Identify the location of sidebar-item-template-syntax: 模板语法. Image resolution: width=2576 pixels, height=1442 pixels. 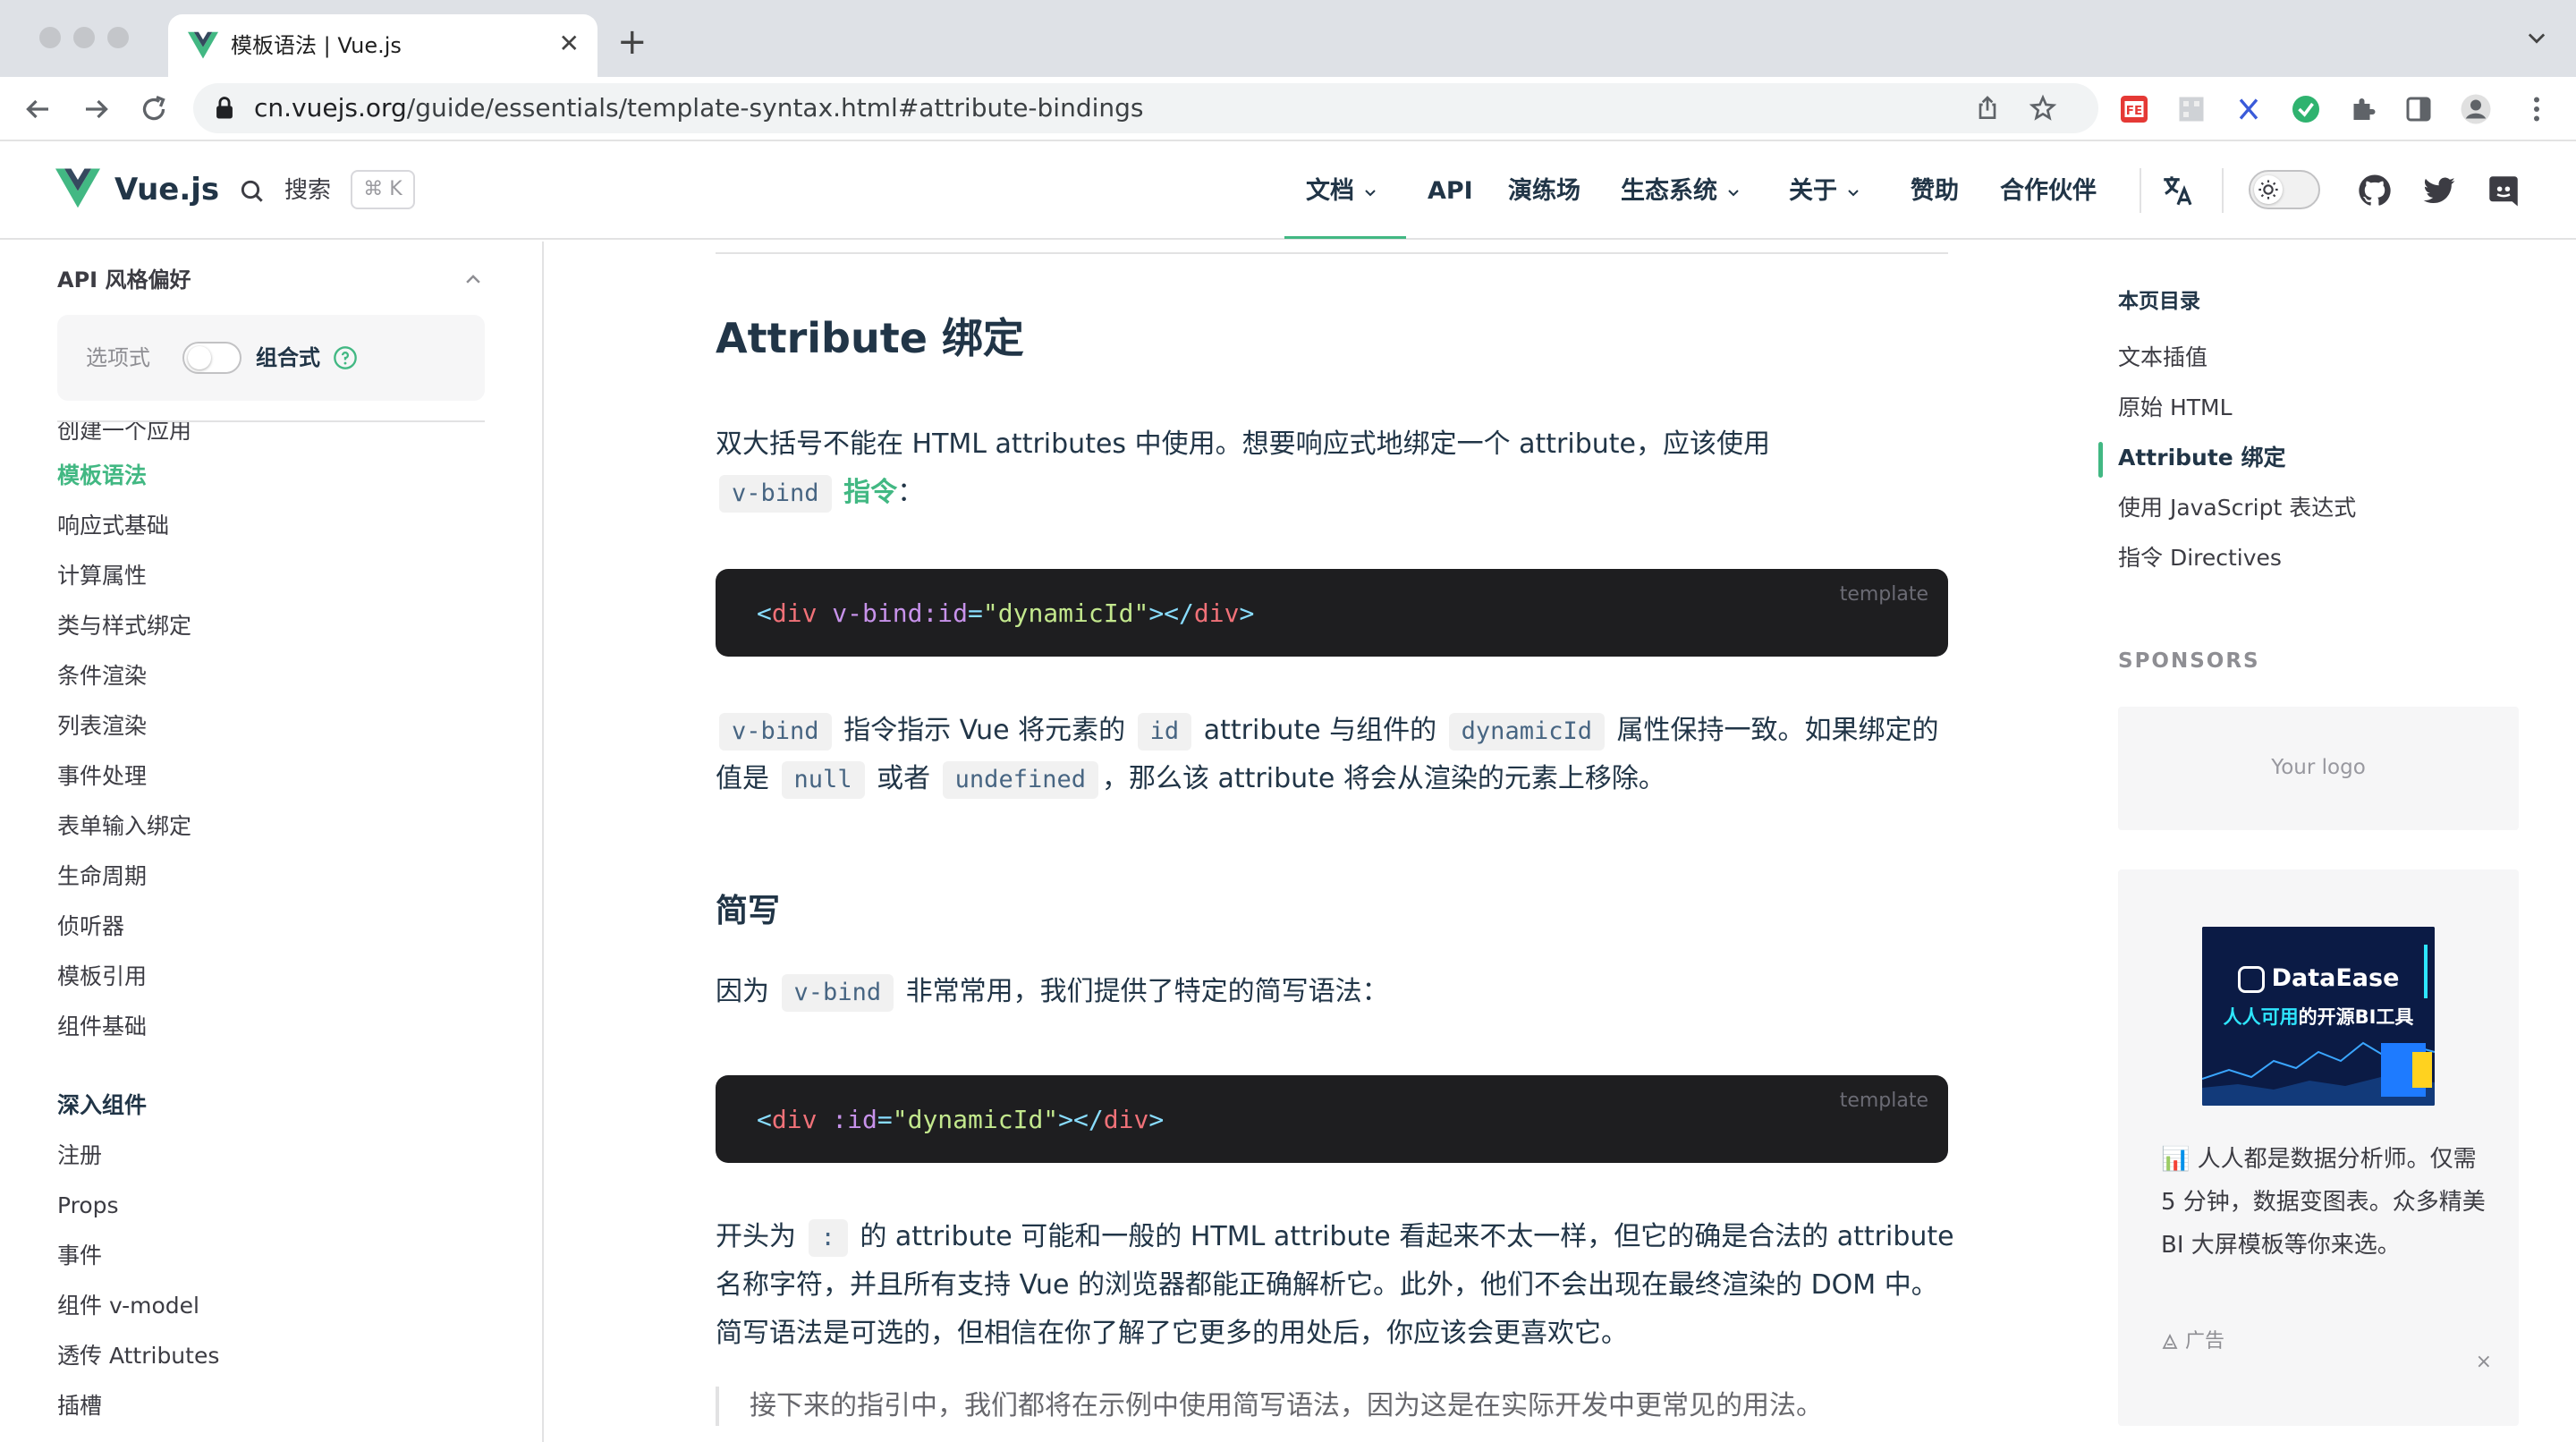
(102, 476).